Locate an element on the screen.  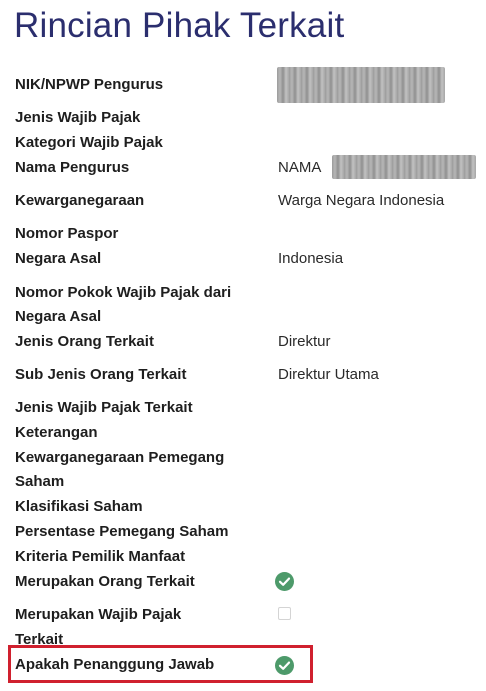
page-title: Rincian Pihak Terkait is located at coordinates (179, 25).